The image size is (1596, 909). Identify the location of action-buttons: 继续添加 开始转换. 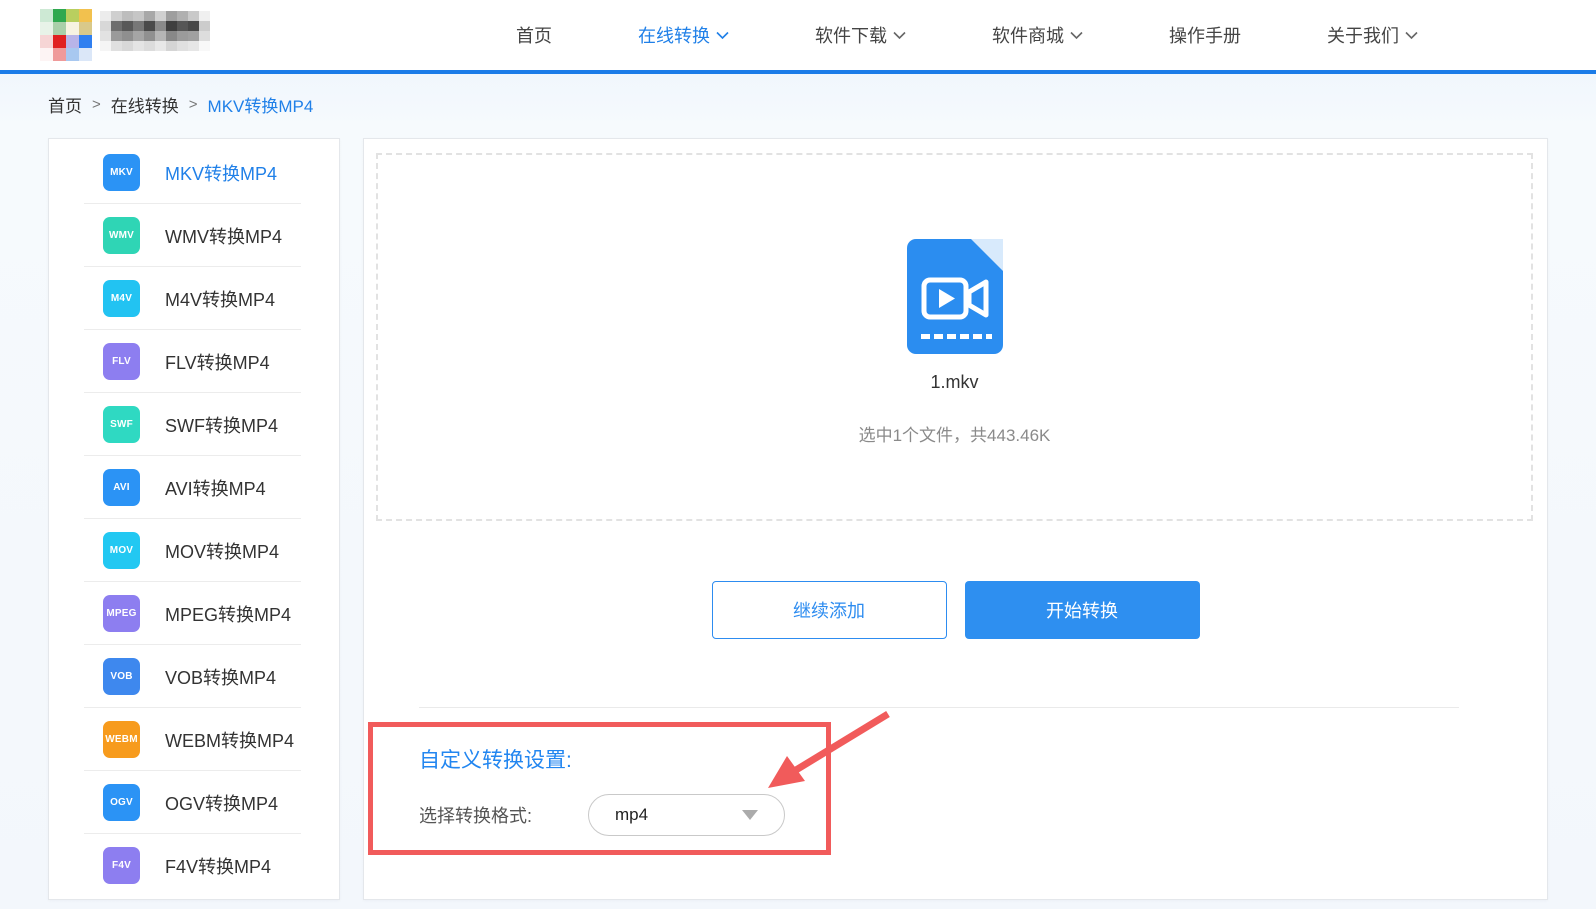
(955, 610).